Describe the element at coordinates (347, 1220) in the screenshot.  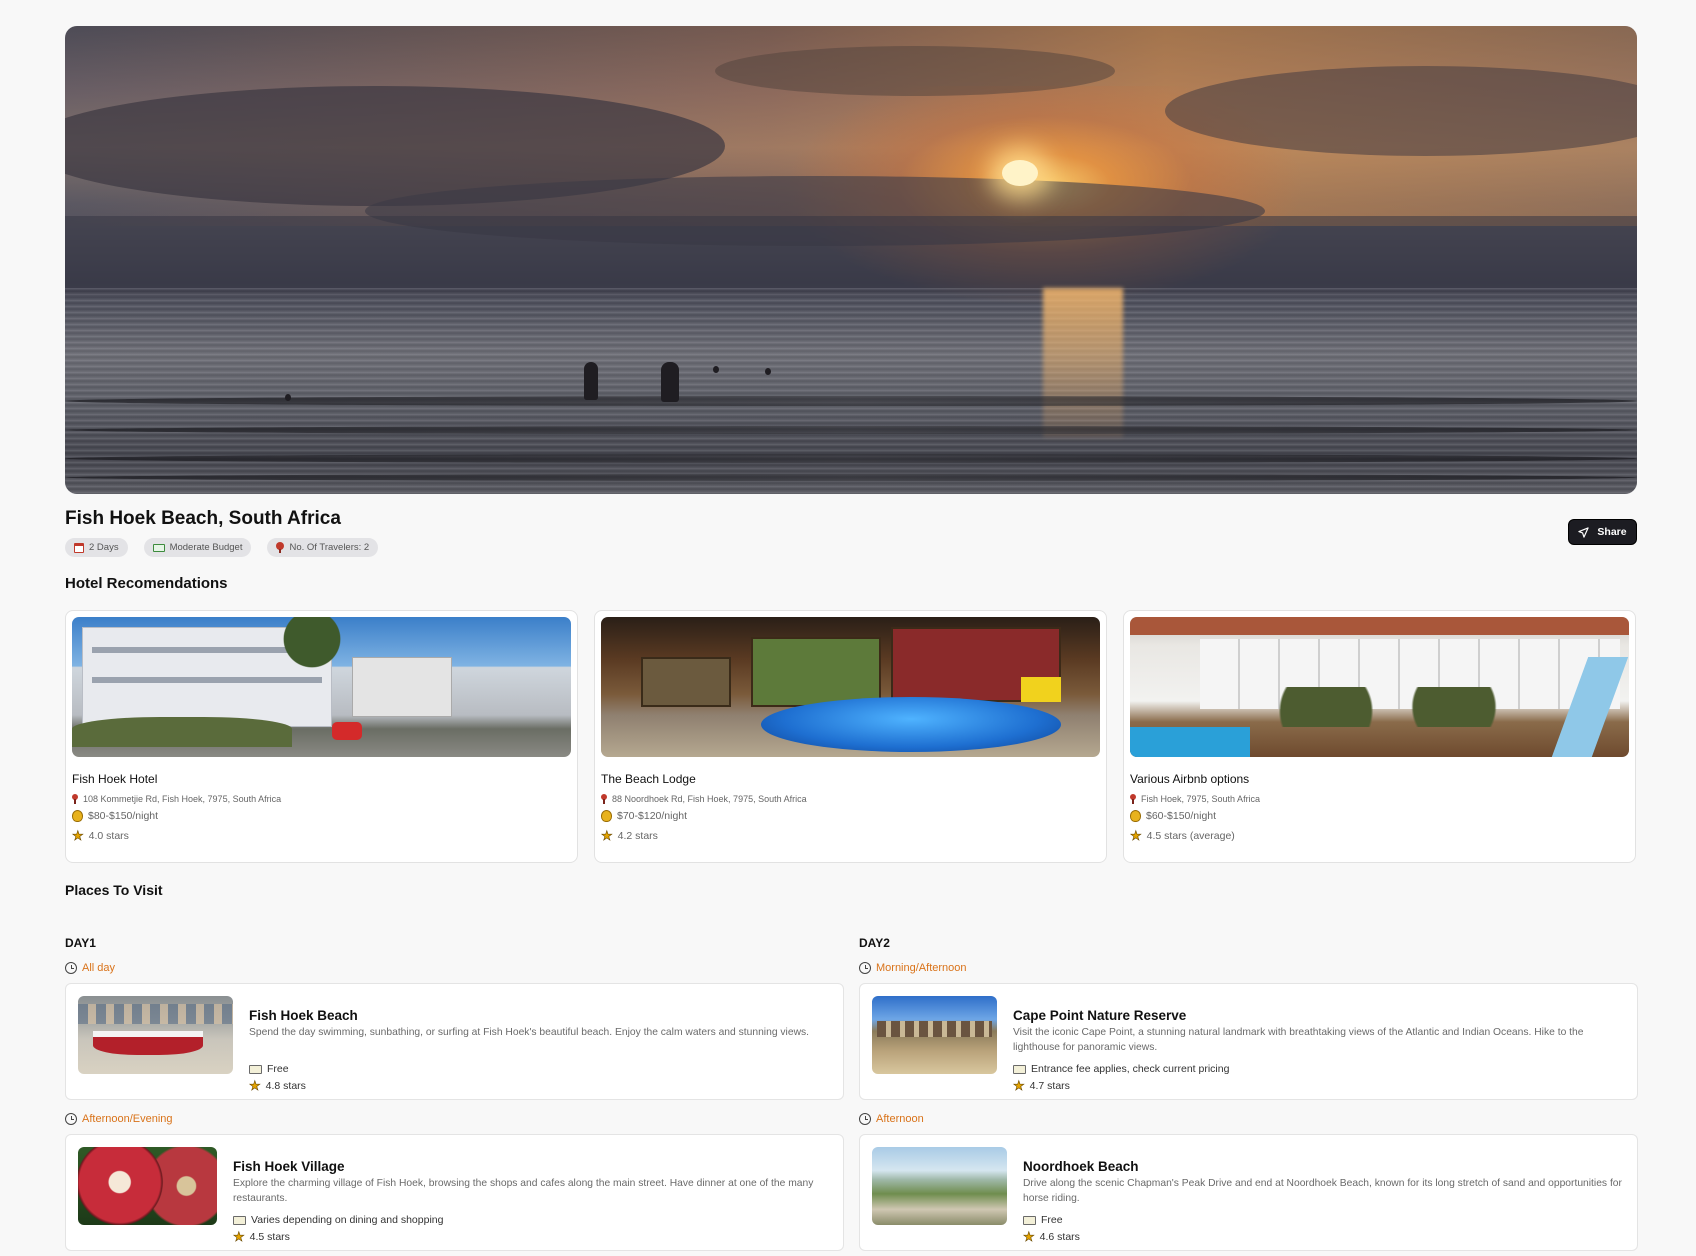
I see `place-cost: Varies depending on dining and shopping` at that location.